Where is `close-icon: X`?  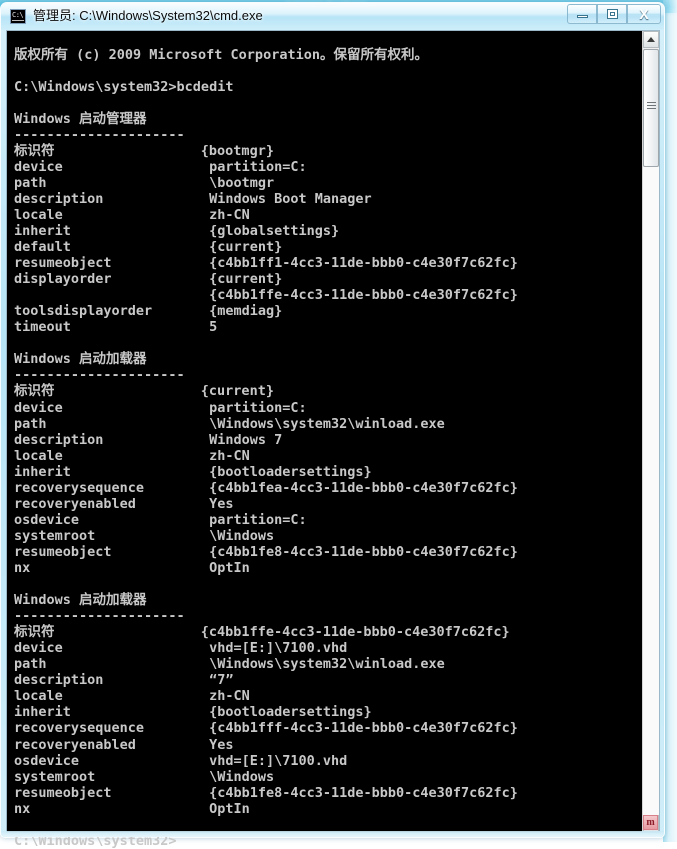 close-icon: X is located at coordinates (644, 14).